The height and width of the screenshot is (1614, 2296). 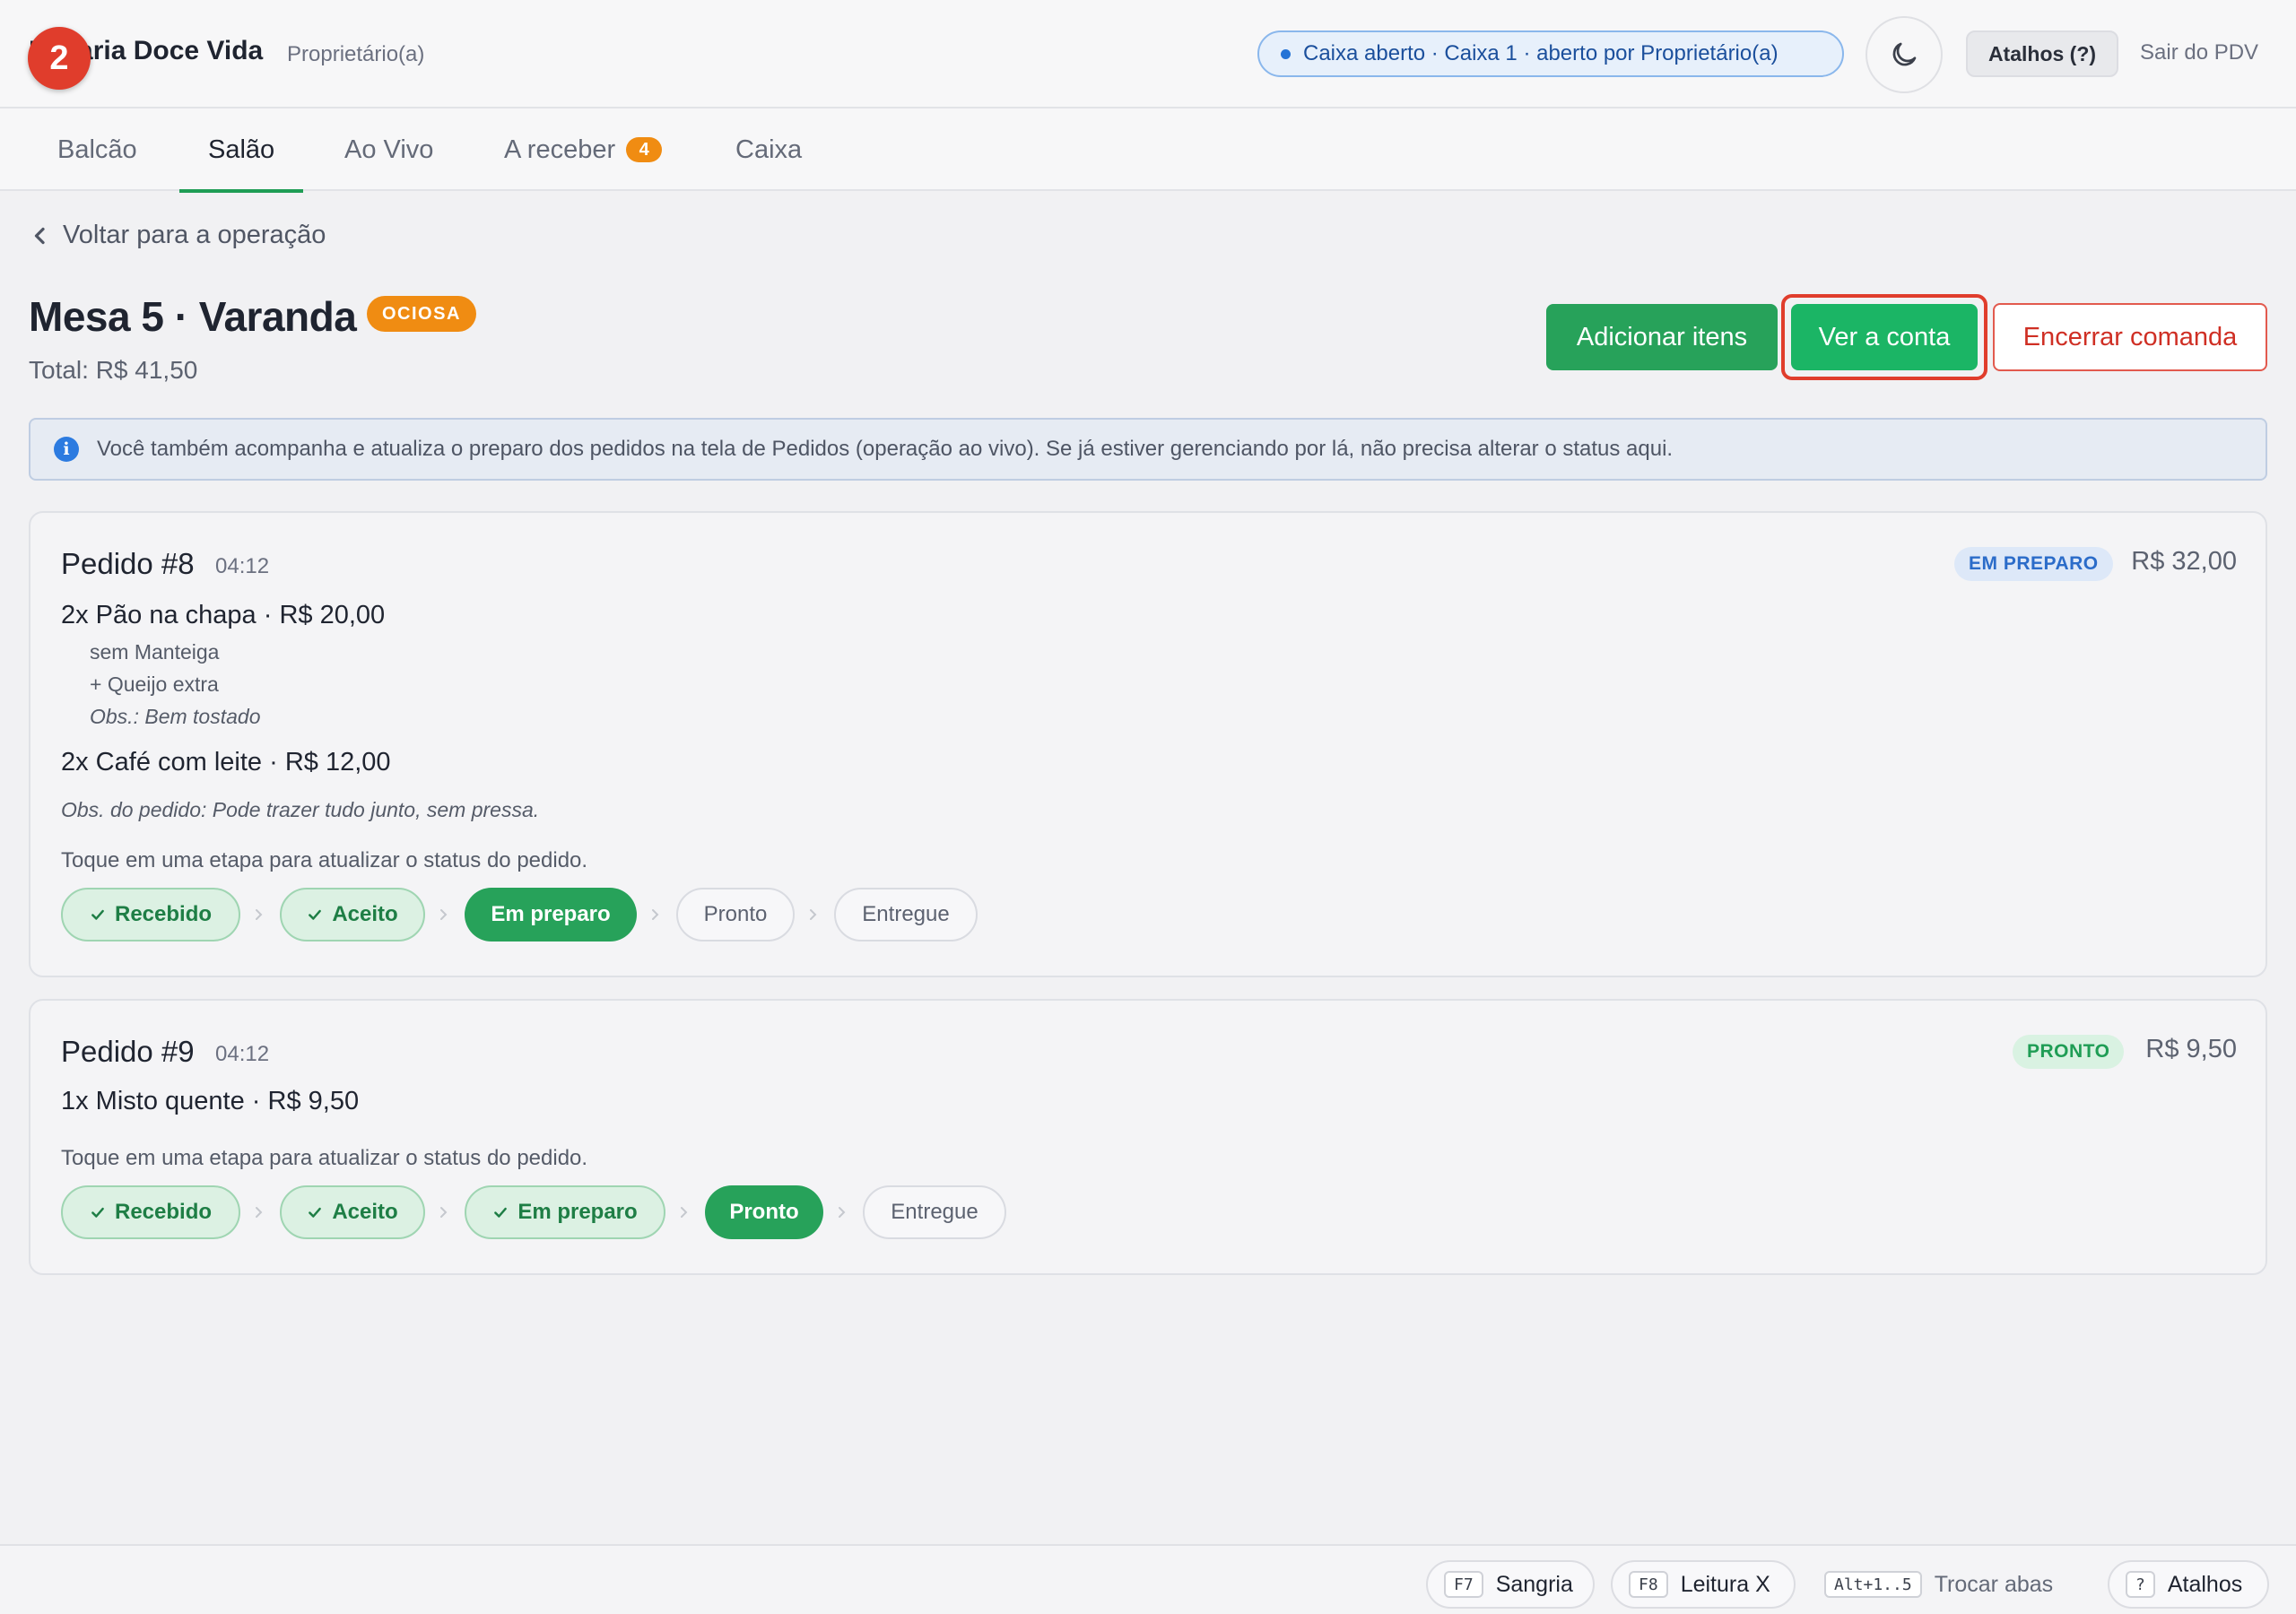 I want to click on order-title: Pedido #9, so click(x=128, y=1051).